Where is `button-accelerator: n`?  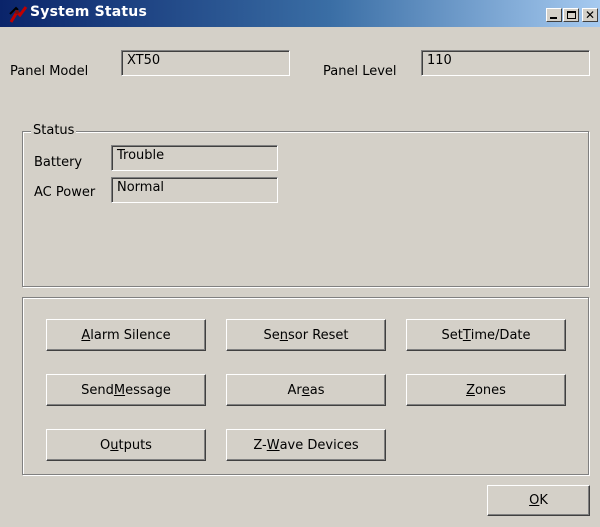 button-accelerator: n is located at coordinates (283, 335).